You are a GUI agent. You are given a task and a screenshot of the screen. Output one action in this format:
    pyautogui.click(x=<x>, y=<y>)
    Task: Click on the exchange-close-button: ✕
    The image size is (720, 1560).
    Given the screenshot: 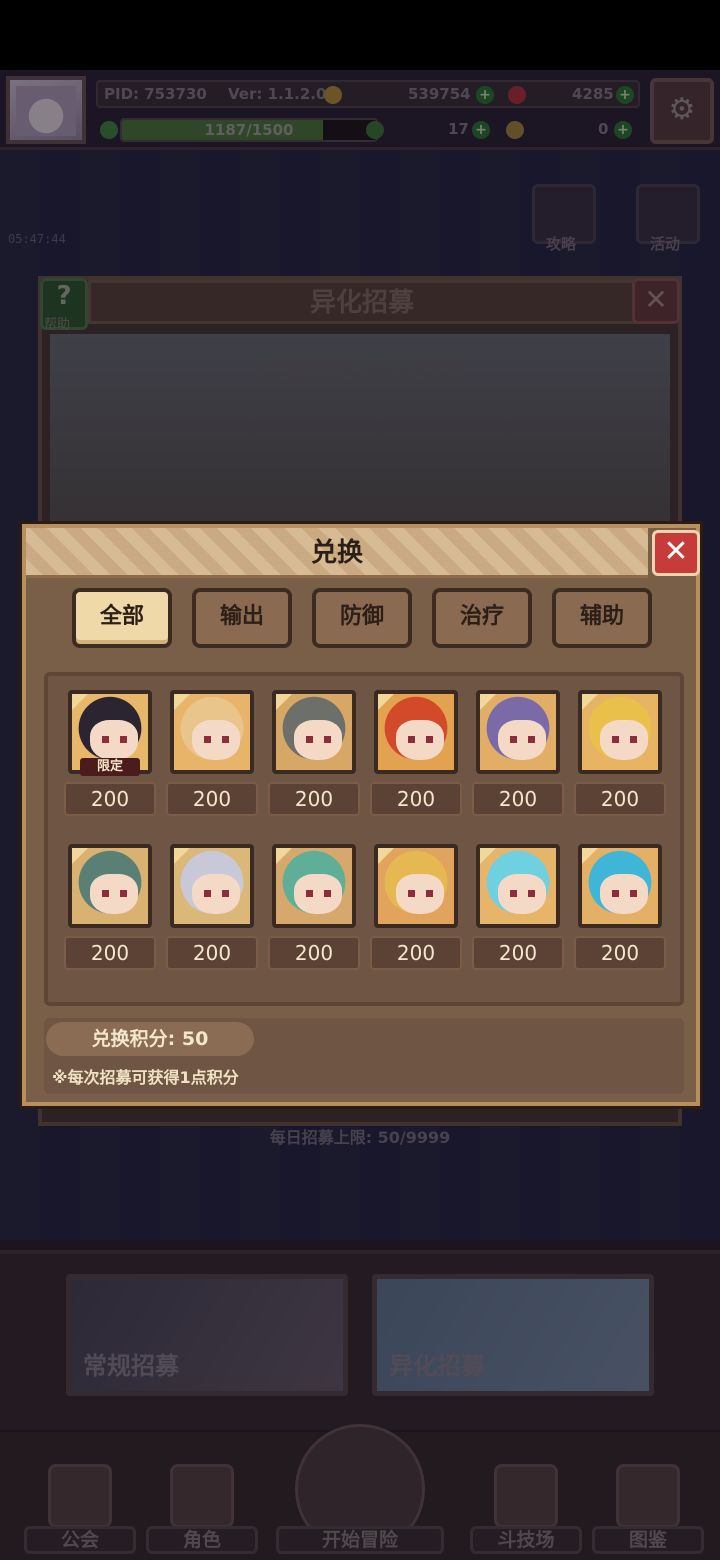 What is the action you would take?
    pyautogui.click(x=676, y=553)
    